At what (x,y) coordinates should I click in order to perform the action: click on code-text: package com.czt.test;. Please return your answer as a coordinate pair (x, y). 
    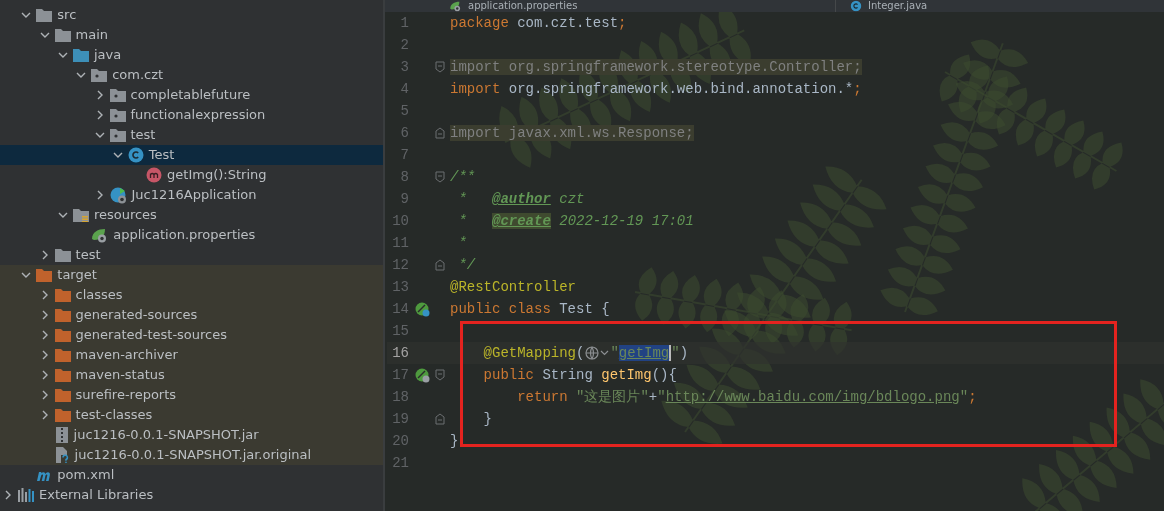
    Looking at the image, I should click on (538, 23).